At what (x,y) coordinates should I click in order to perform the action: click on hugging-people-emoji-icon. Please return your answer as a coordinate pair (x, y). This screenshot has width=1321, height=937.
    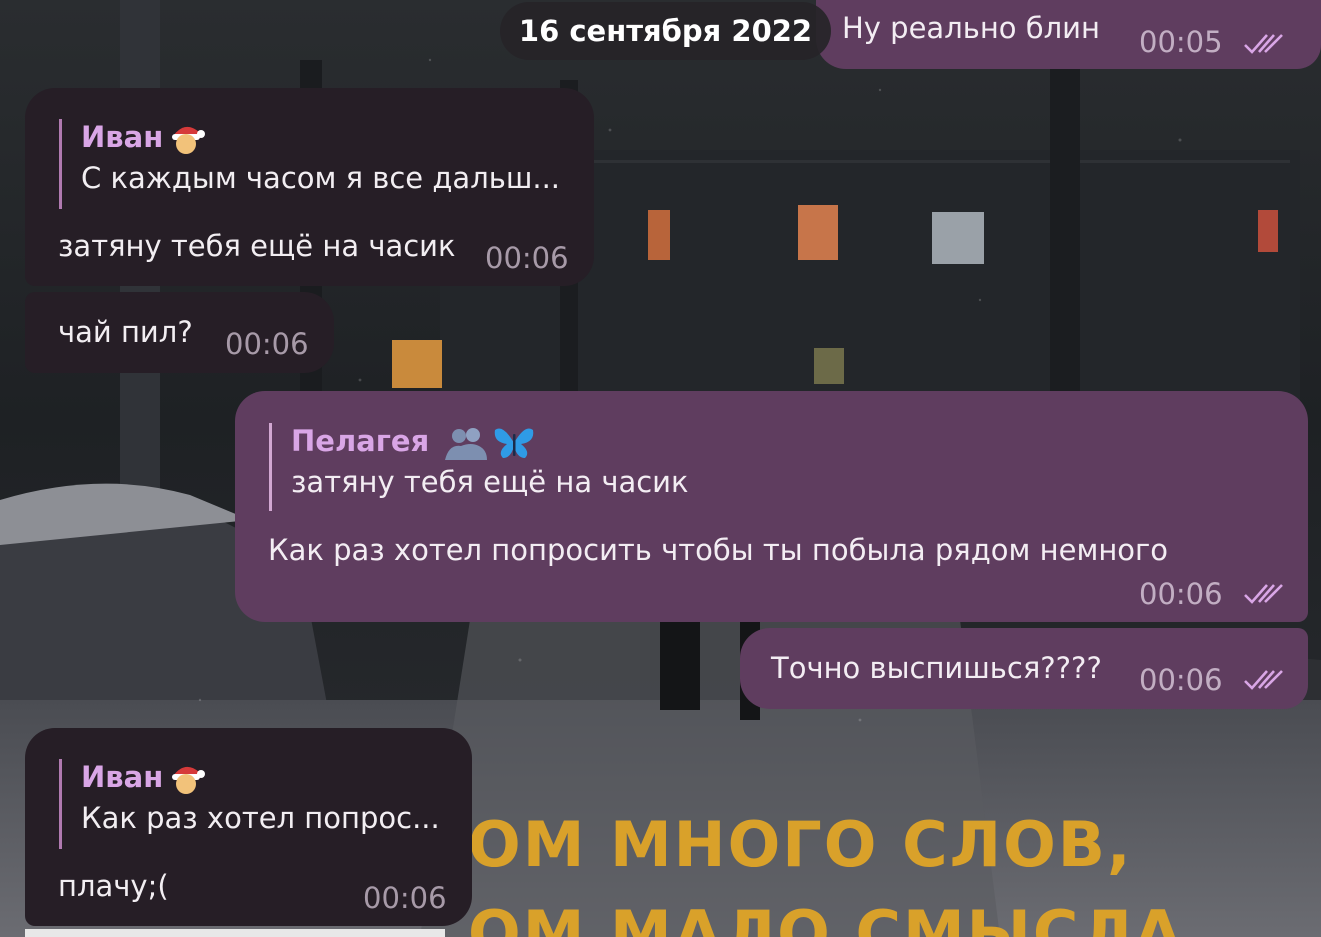
    Looking at the image, I should click on (466, 444).